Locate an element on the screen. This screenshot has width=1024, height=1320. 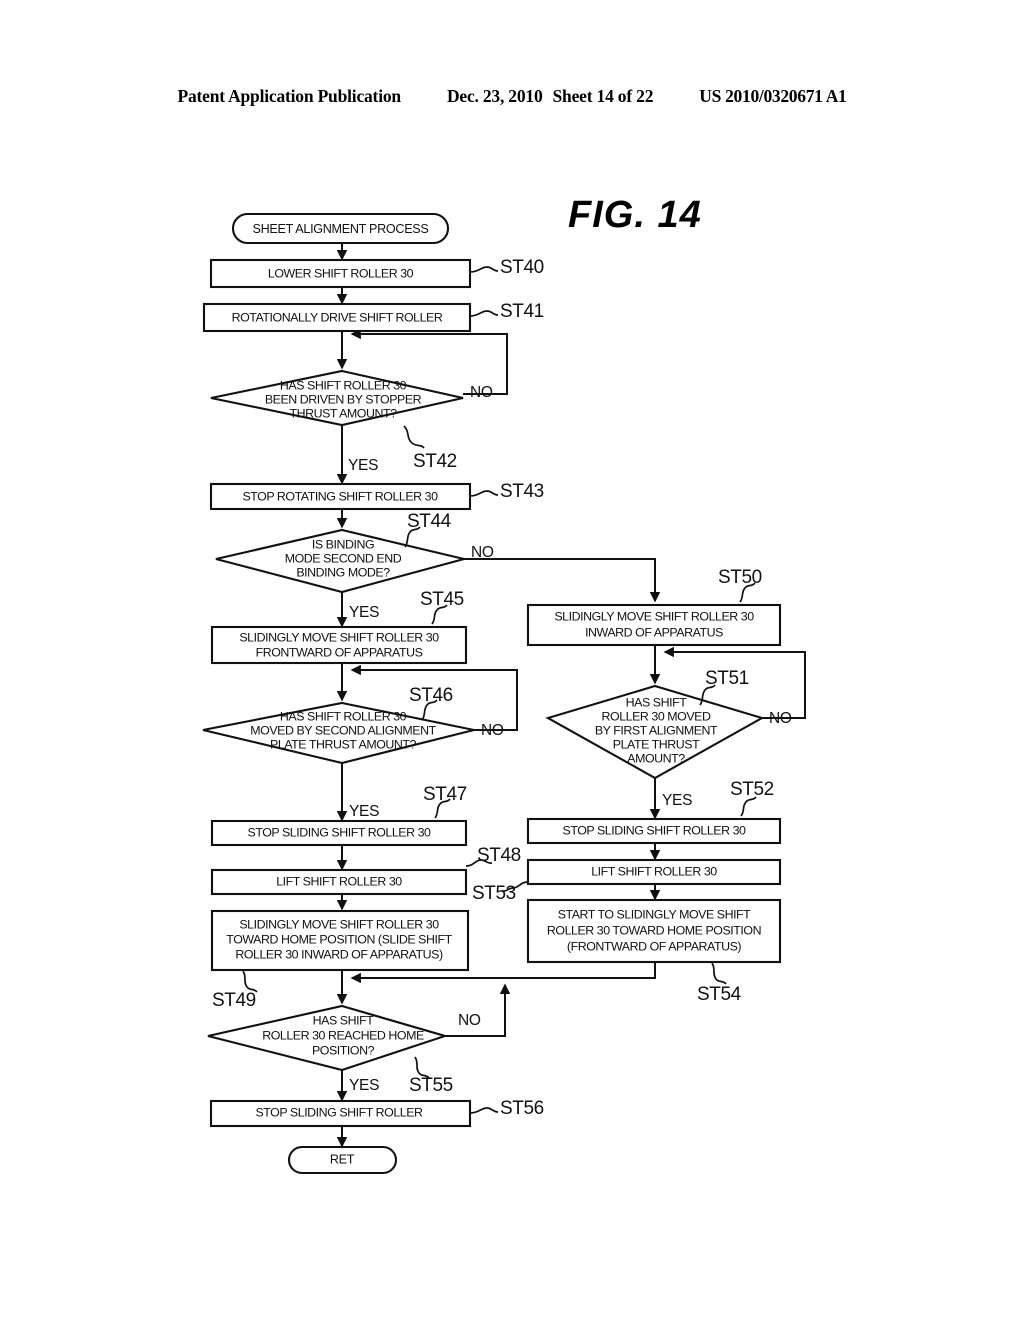
leader-st47: ST47 is located at coordinates (445, 801).